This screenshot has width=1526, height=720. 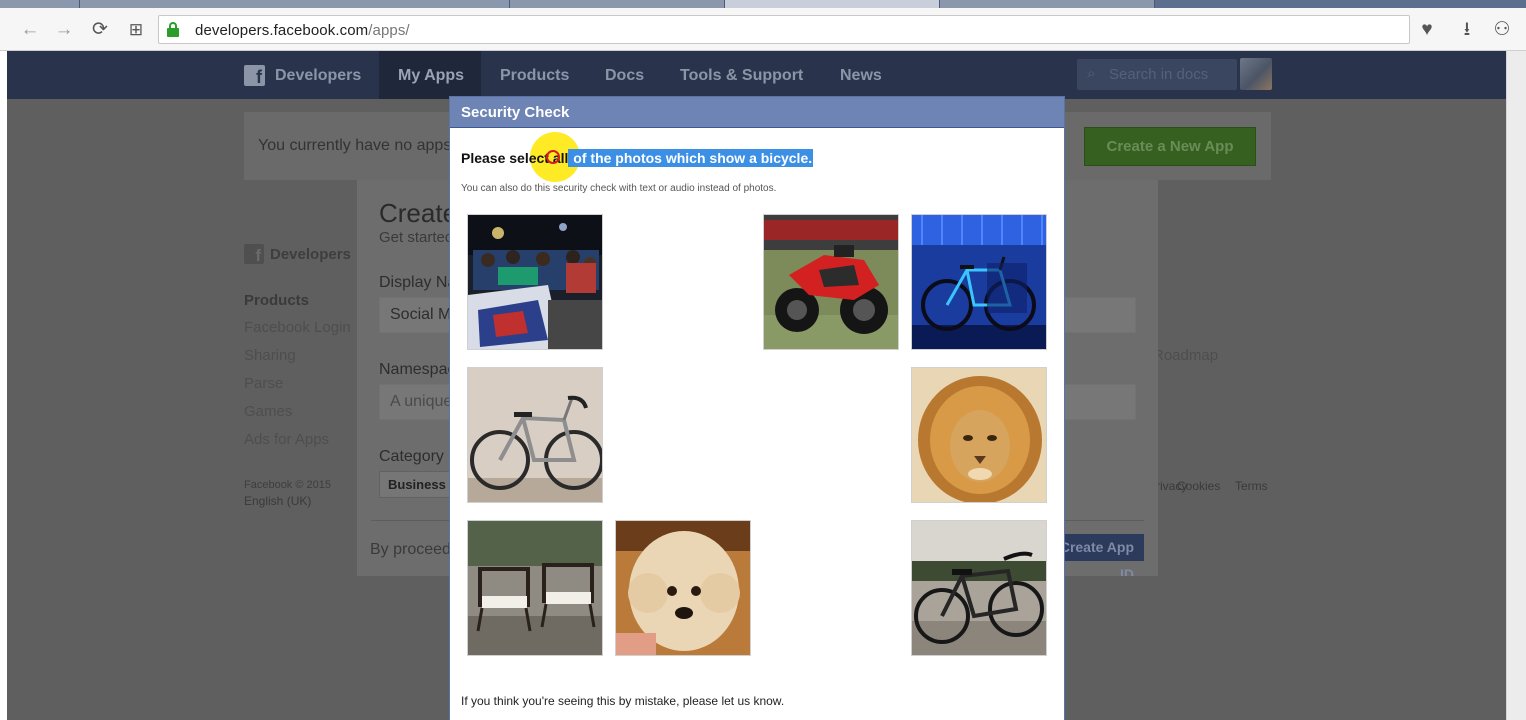 I want to click on page-scrollbar, so click(x=1516, y=385).